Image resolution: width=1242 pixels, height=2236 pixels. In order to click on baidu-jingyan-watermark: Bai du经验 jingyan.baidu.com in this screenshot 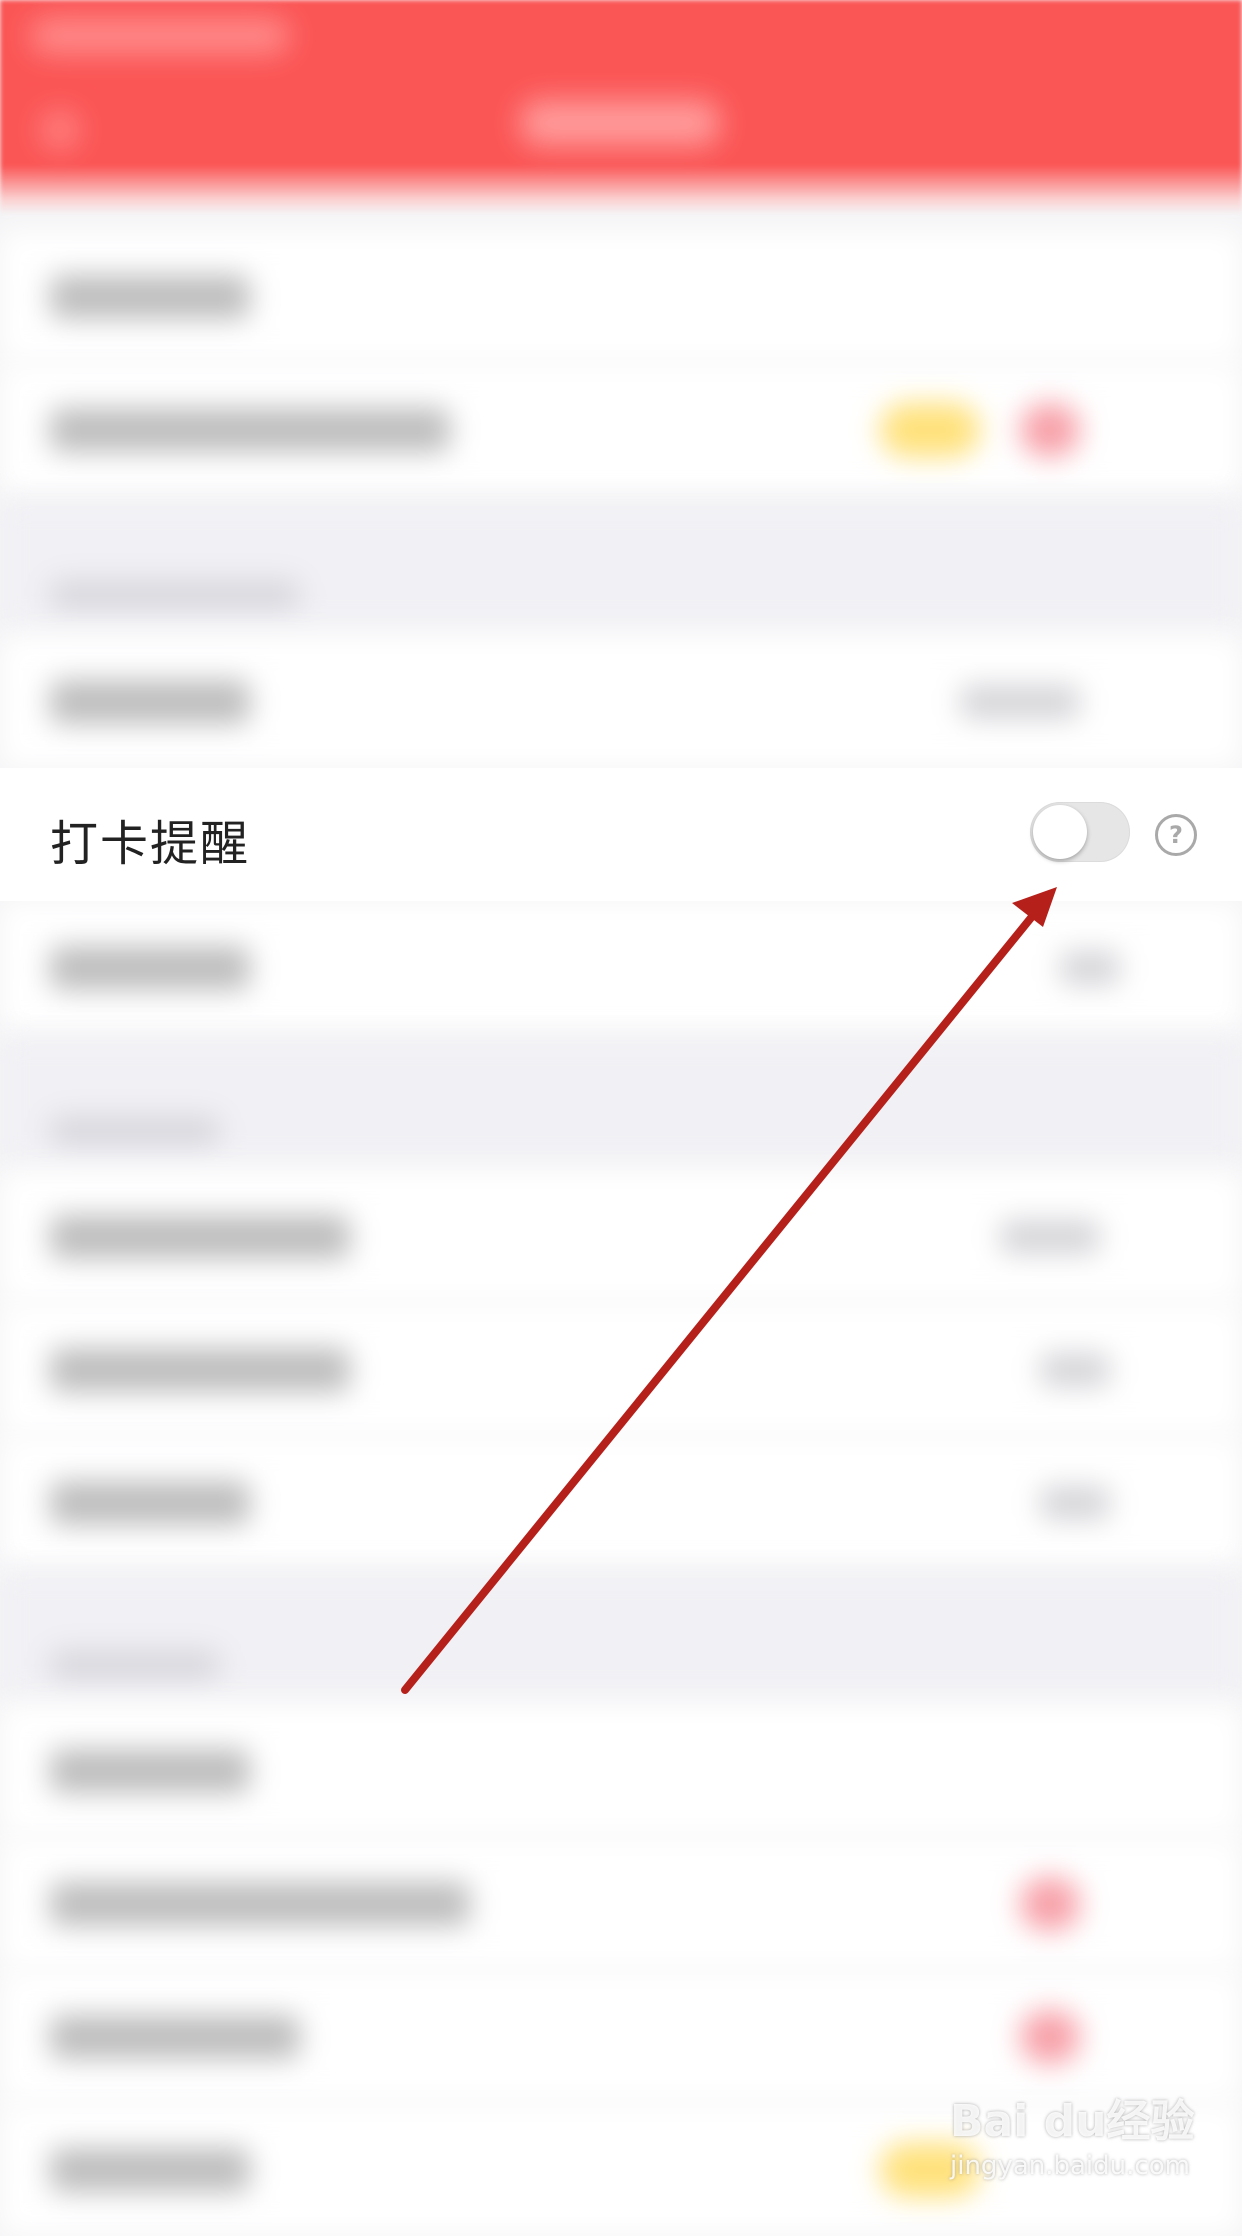, I will do `click(1085, 2140)`.